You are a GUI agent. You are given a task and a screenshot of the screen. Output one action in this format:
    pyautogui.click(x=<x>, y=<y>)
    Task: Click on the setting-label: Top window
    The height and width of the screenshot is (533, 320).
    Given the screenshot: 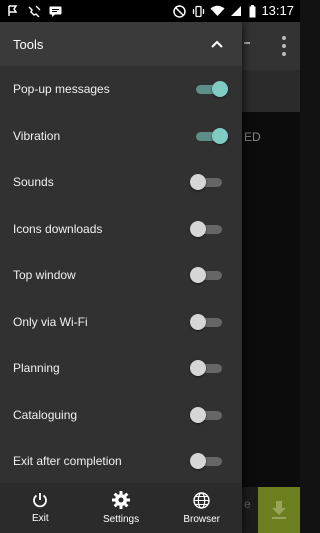 What is the action you would take?
    pyautogui.click(x=44, y=275)
    